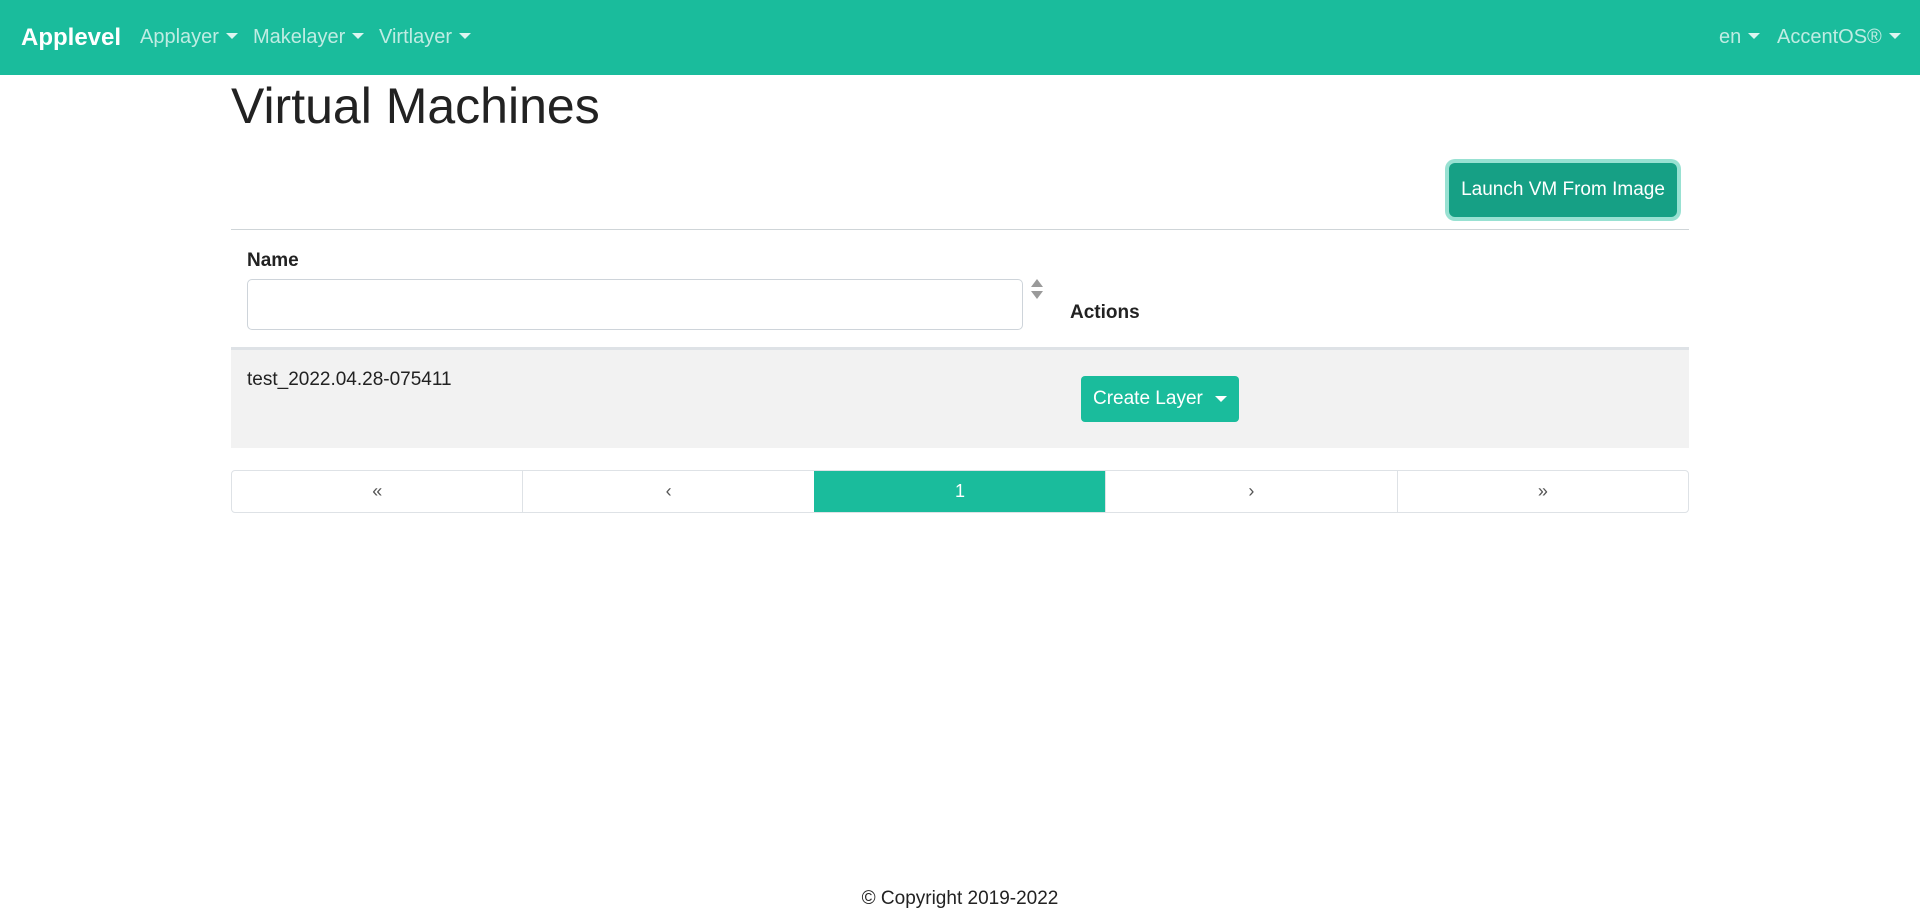 This screenshot has height=920, width=1920. What do you see at coordinates (1829, 37) in the screenshot?
I see `account-label: AccentOS®` at bounding box center [1829, 37].